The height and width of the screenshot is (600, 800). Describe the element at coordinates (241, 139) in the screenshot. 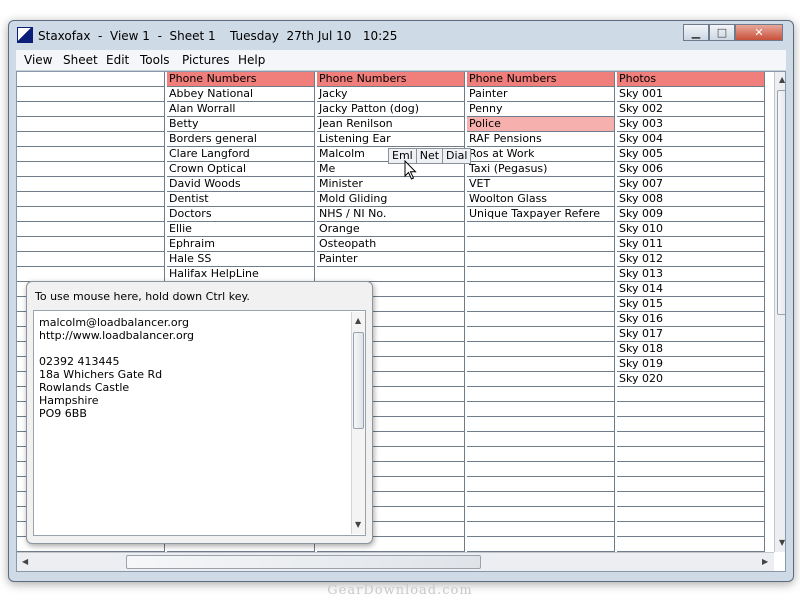

I see `grid-cell: Borders general` at that location.